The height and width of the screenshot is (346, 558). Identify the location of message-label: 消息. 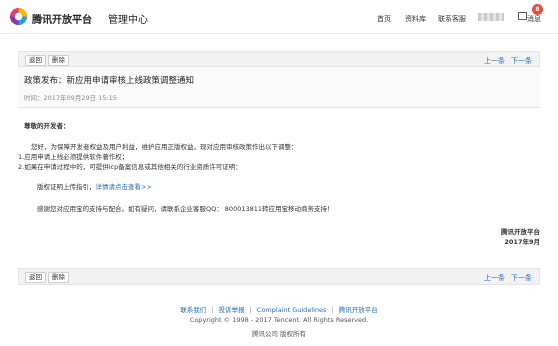
(534, 19).